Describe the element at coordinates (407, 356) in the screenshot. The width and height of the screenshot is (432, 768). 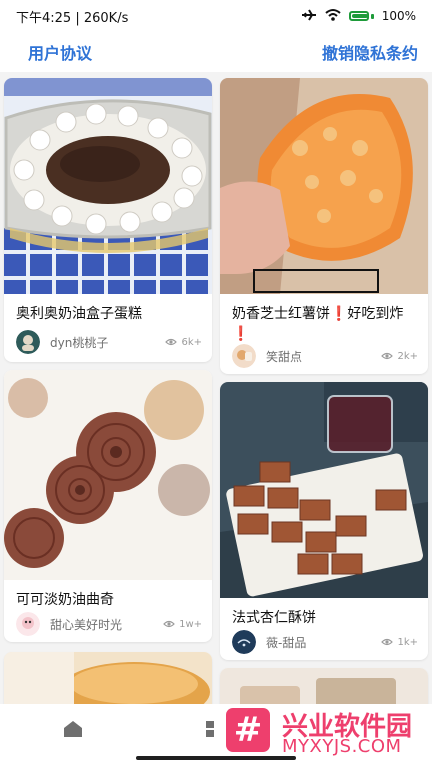
I see `view-count-text: 2k+` at that location.